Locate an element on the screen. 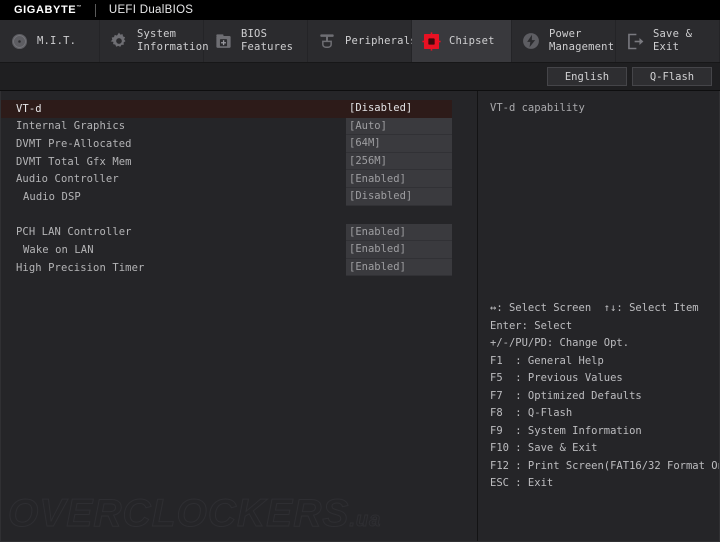 This screenshot has width=720, height=542. setting-label: High Precision Timer is located at coordinates (80, 267).